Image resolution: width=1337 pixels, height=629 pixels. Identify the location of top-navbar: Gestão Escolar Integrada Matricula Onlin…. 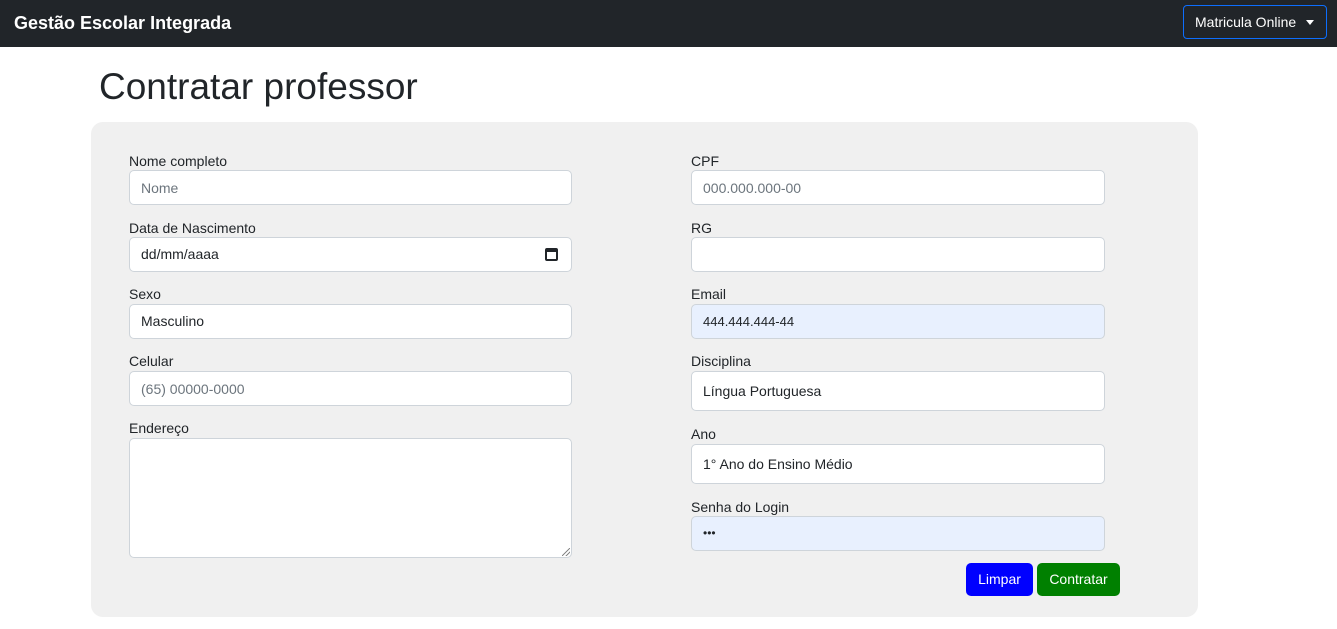
(668, 23).